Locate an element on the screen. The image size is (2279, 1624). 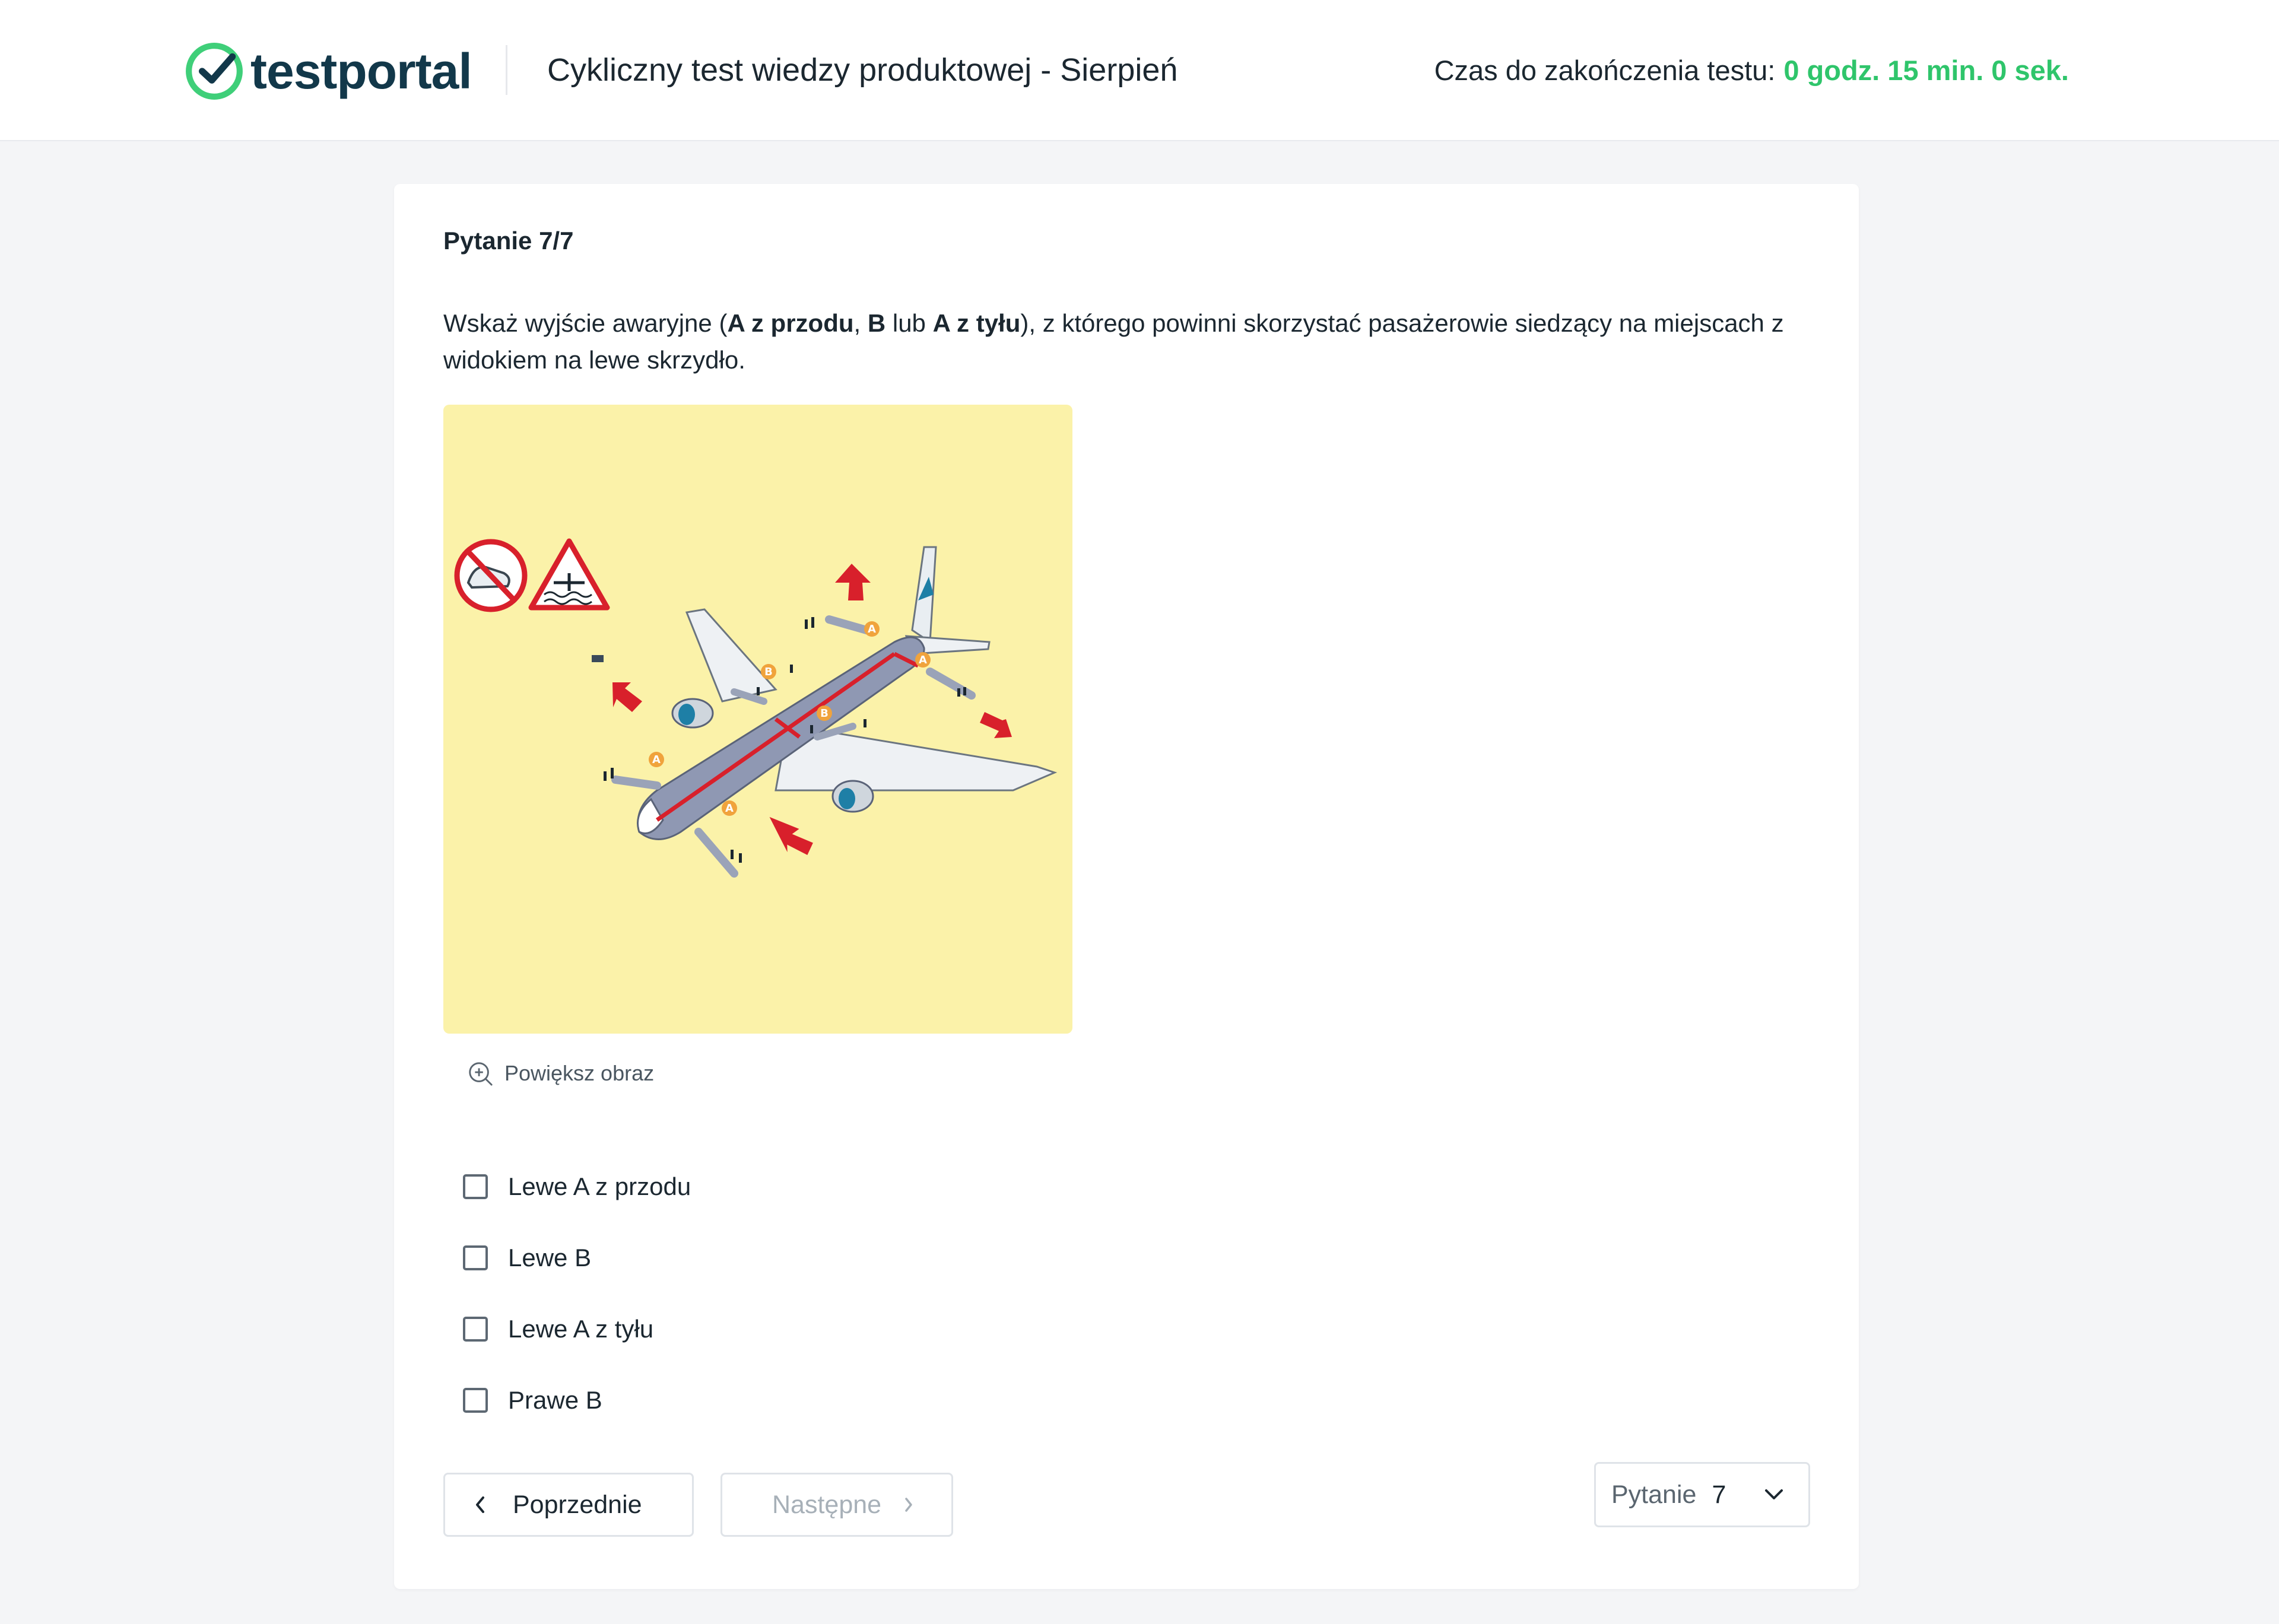
answer-option: Lewe A z przodu is located at coordinates (577, 1186).